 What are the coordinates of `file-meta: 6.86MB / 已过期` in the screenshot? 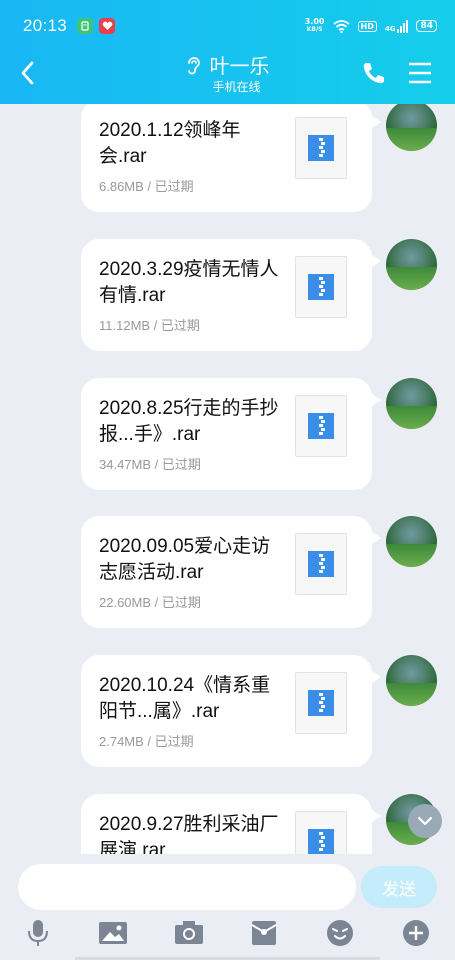 It's located at (146, 186).